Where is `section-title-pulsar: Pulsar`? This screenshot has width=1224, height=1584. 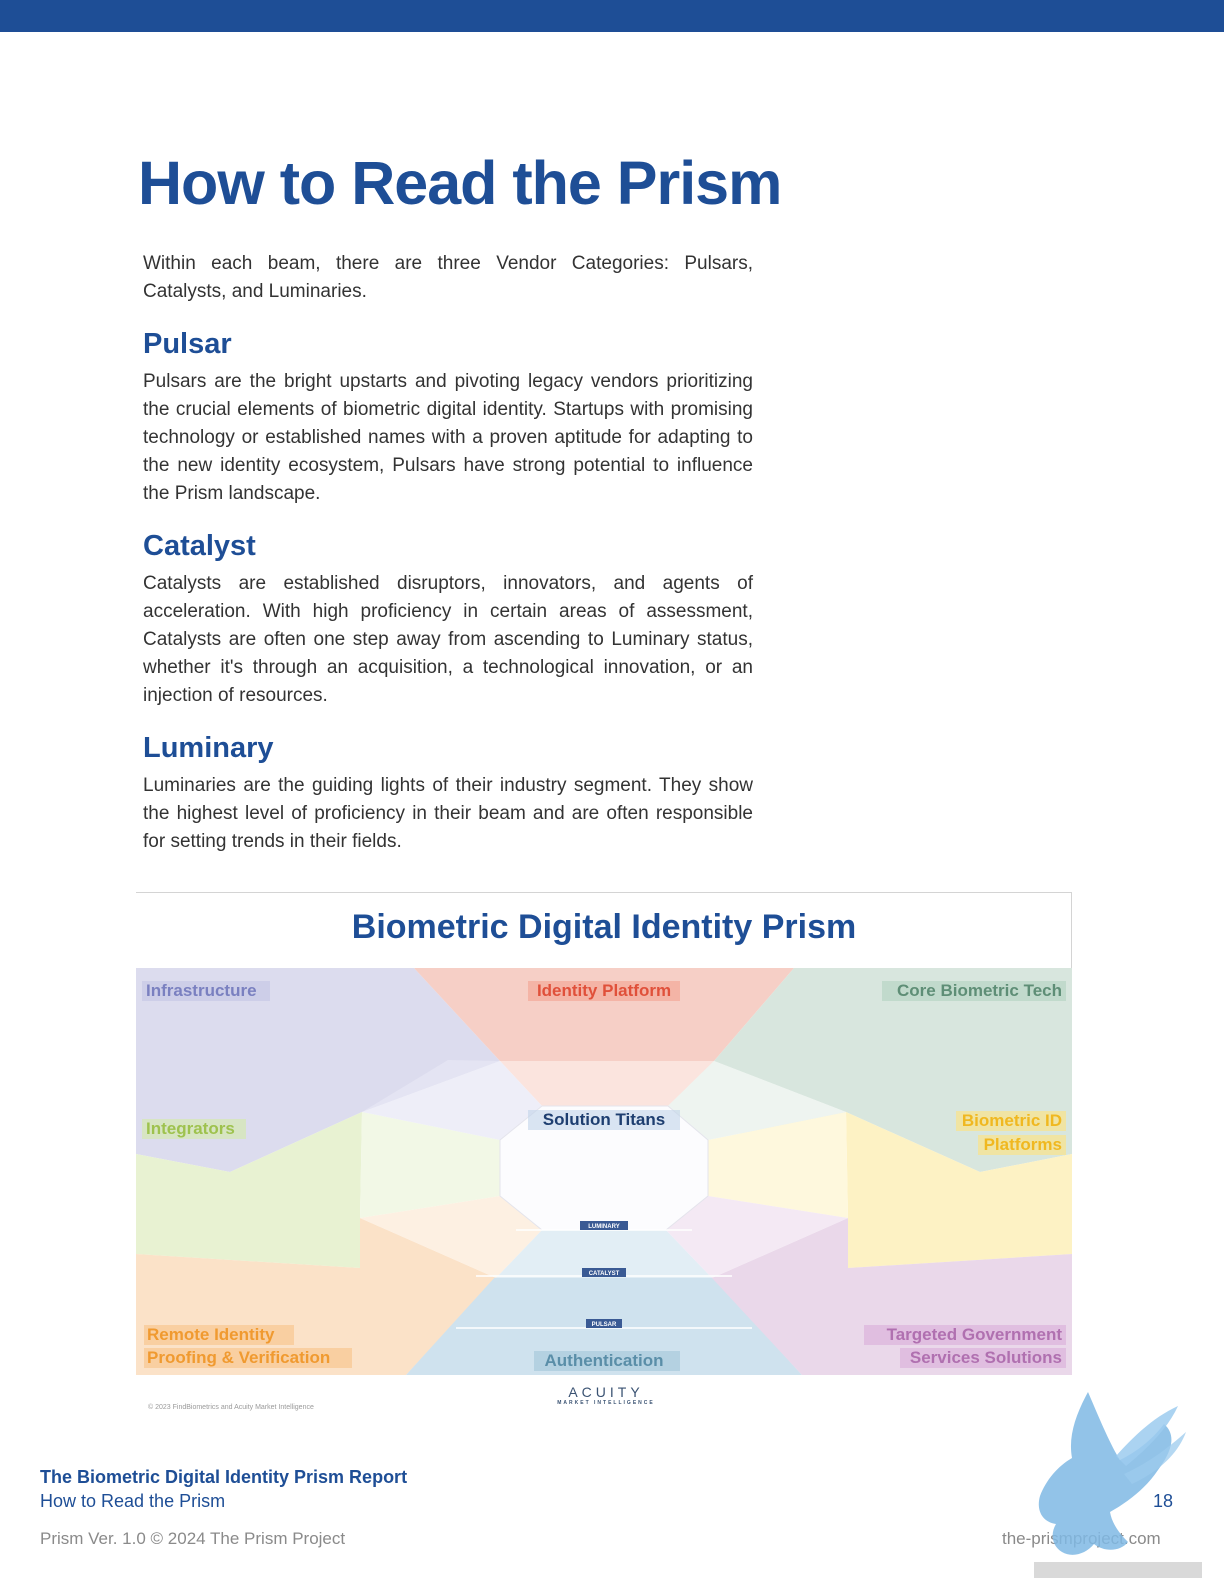
section-title-pulsar: Pulsar is located at coordinates (187, 344).